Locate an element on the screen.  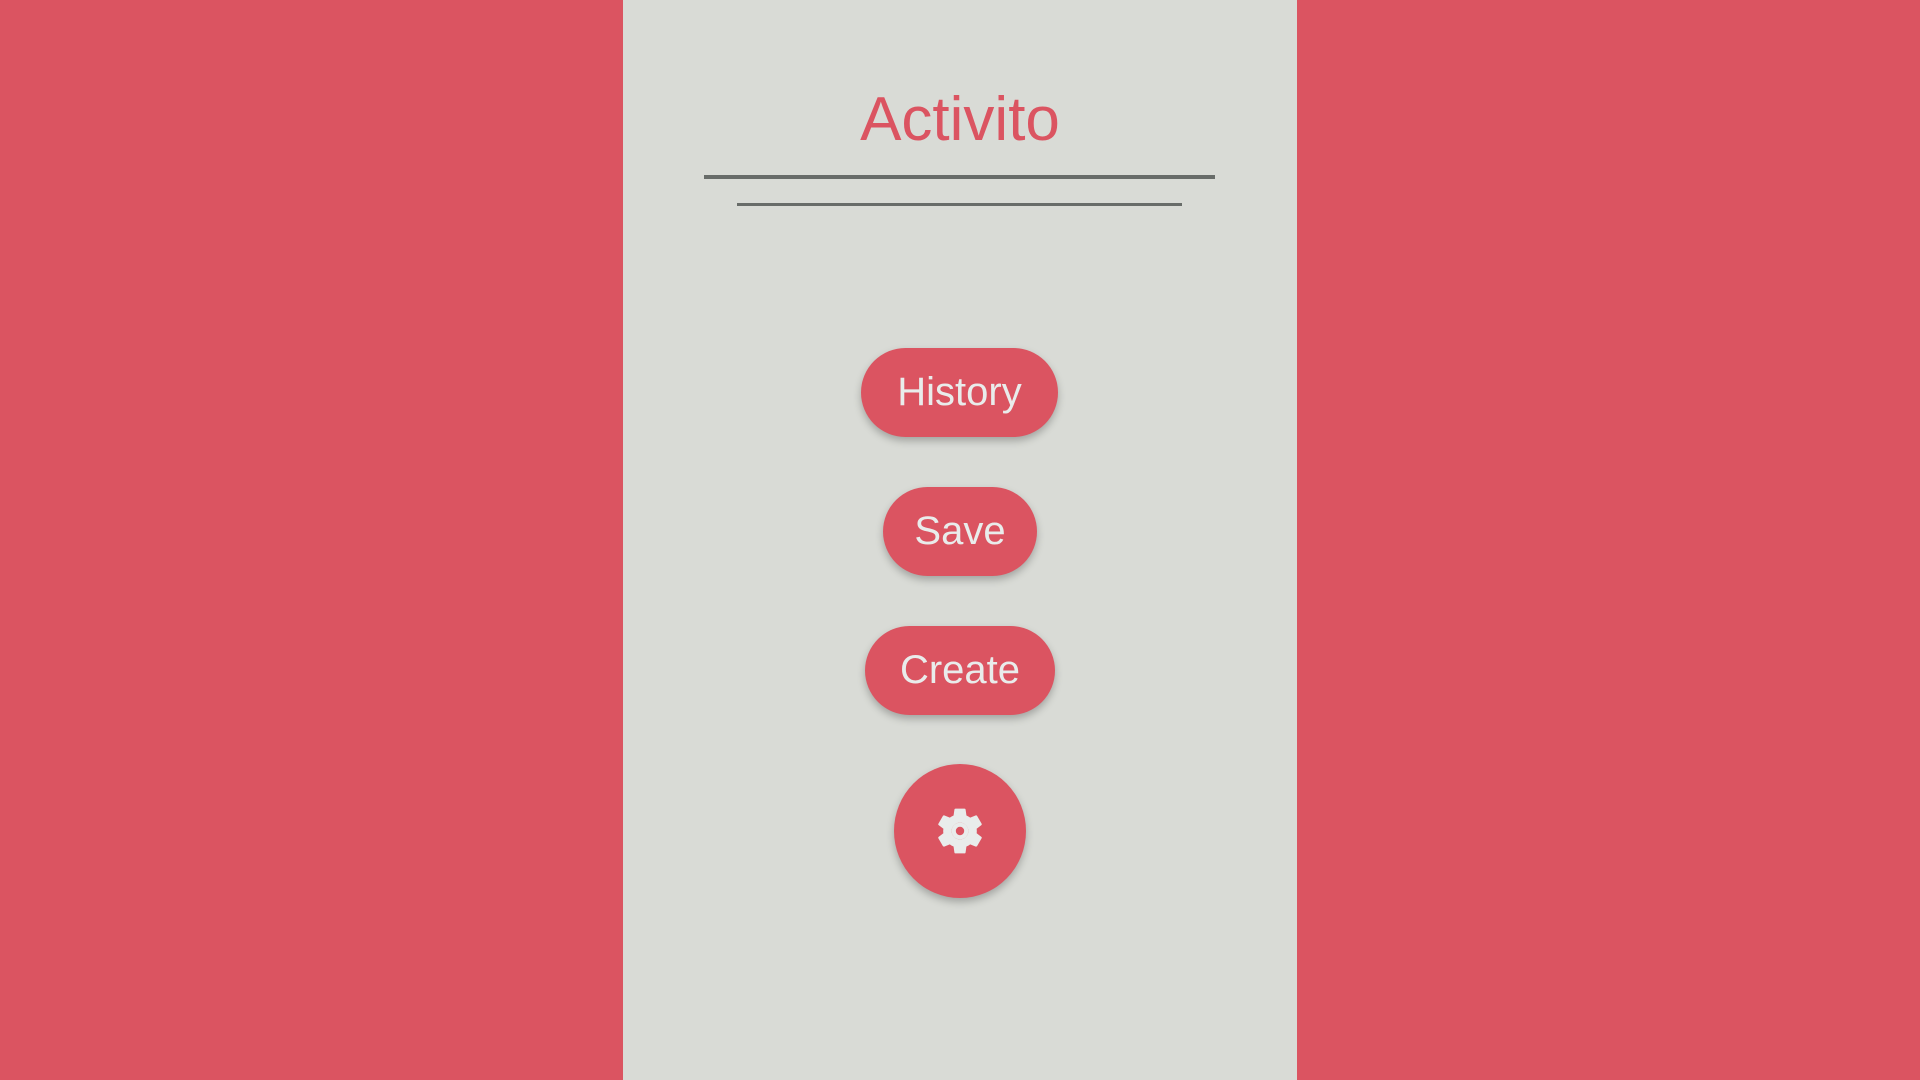
gear-icon is located at coordinates (960, 831).